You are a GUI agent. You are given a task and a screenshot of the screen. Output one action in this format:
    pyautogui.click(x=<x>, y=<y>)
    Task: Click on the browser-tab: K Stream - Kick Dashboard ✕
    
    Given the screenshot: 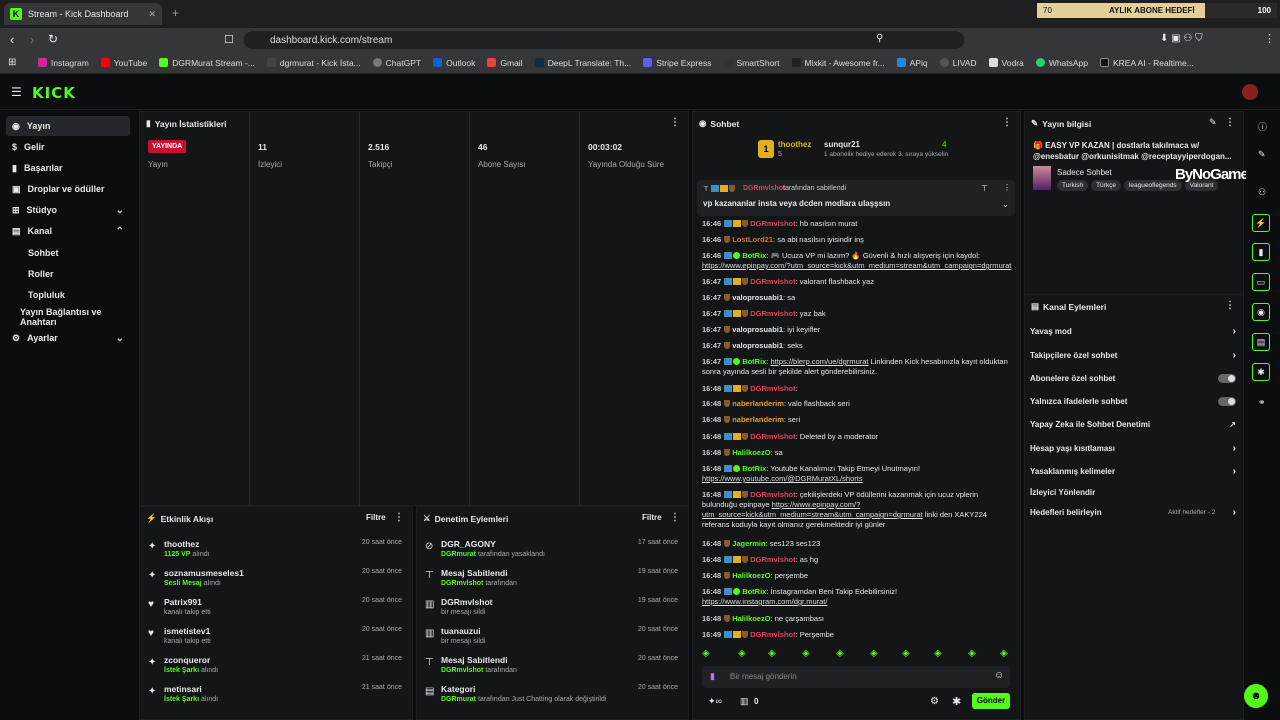 What is the action you would take?
    pyautogui.click(x=83, y=14)
    